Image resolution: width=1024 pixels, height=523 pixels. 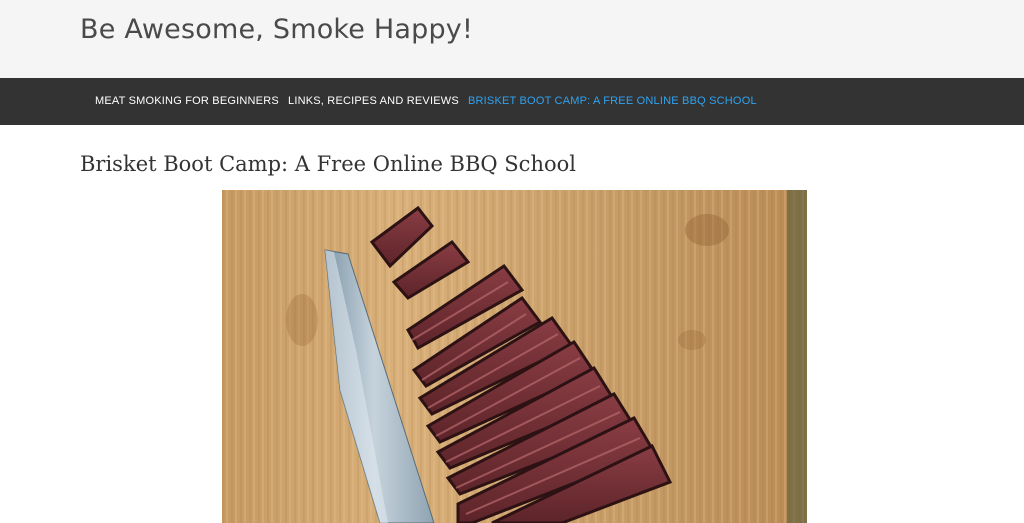 I want to click on site-title-link: Be Awesome, Smoke Happy!, so click(x=276, y=29).